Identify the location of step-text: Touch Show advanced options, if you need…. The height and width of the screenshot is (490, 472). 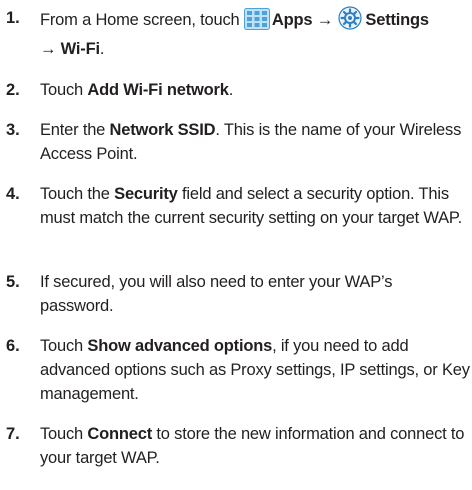
(255, 370).